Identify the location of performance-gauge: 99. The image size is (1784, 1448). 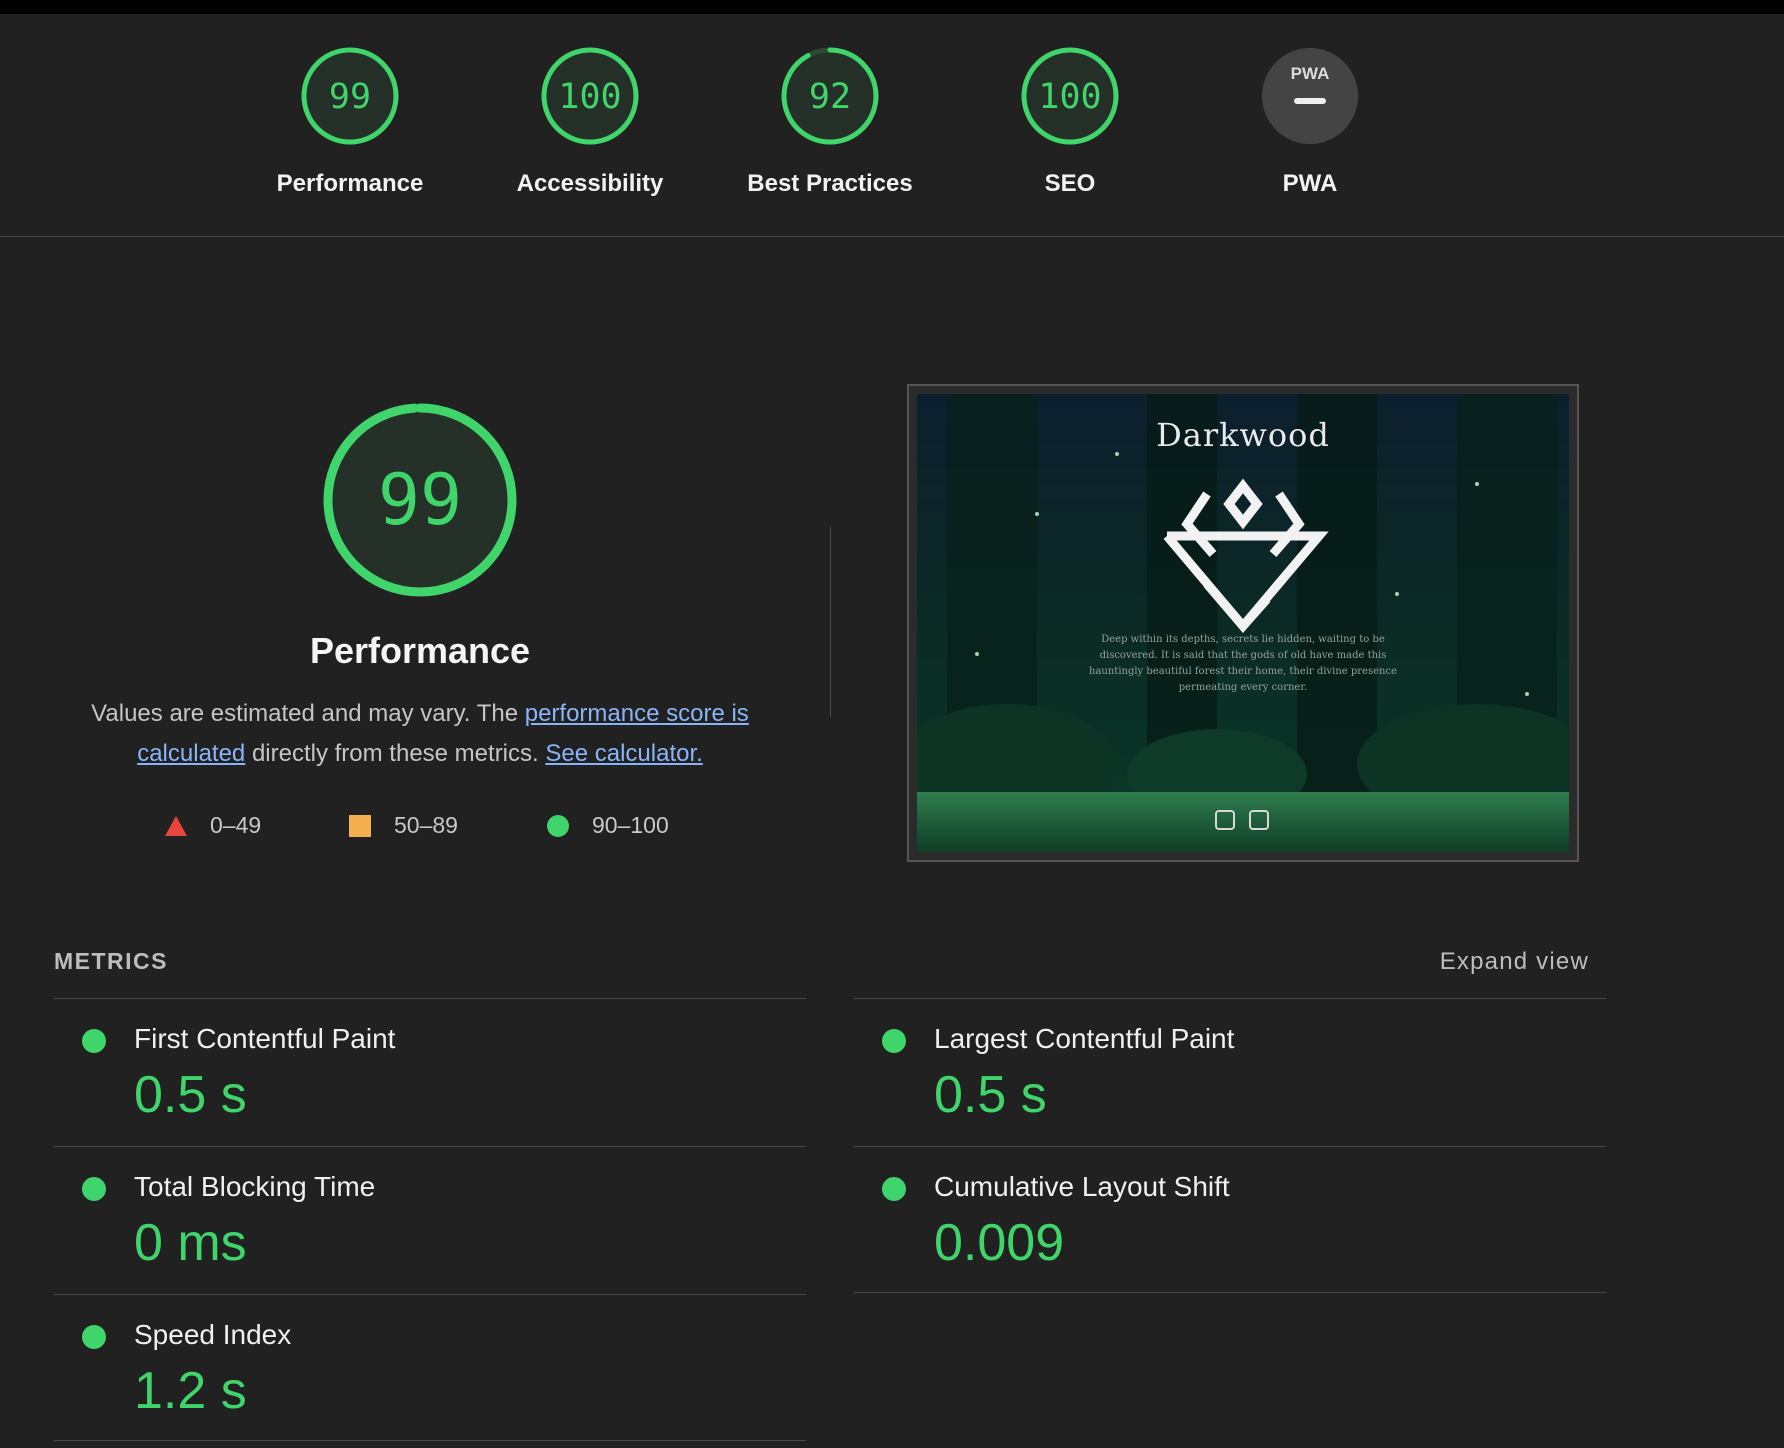
(420, 500).